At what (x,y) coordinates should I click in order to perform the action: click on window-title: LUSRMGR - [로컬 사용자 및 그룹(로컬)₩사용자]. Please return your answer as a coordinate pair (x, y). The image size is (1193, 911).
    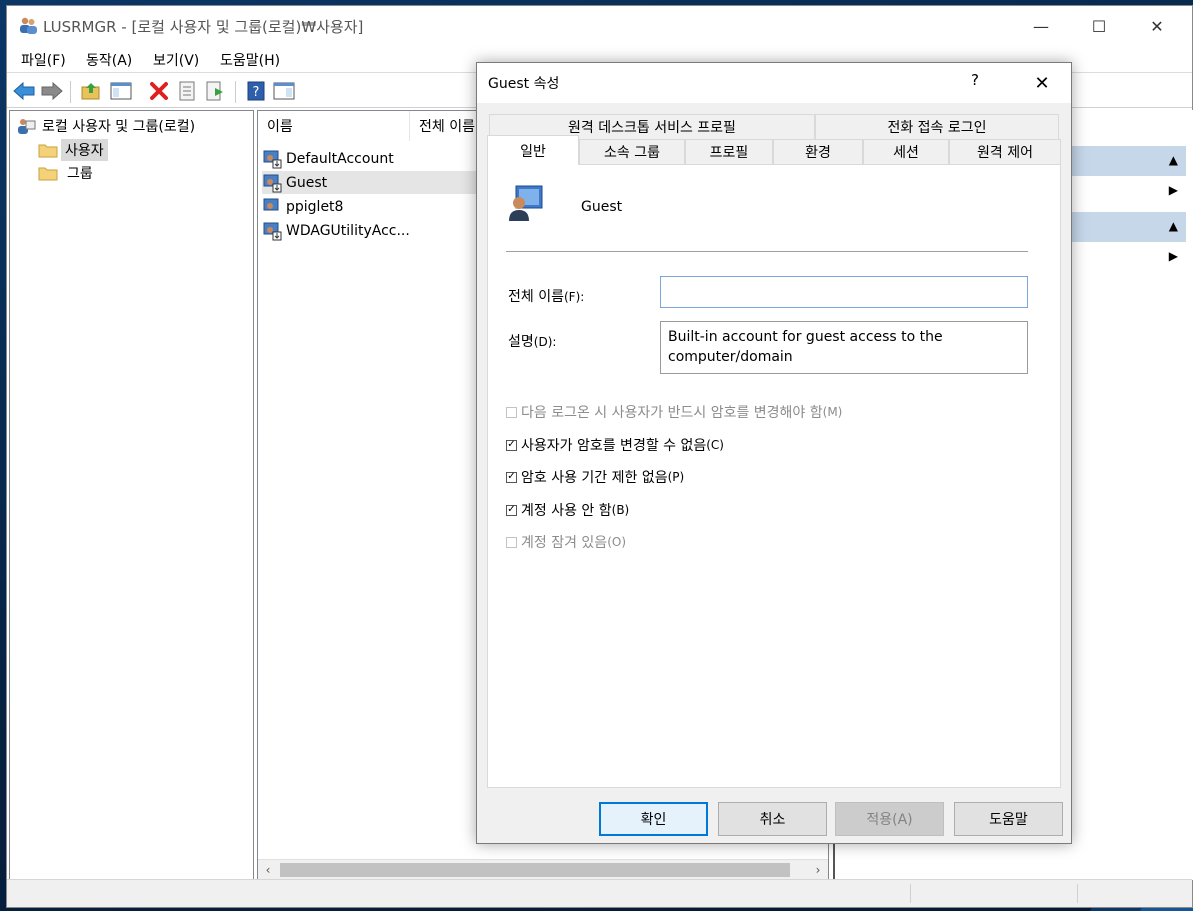
    Looking at the image, I should click on (203, 27).